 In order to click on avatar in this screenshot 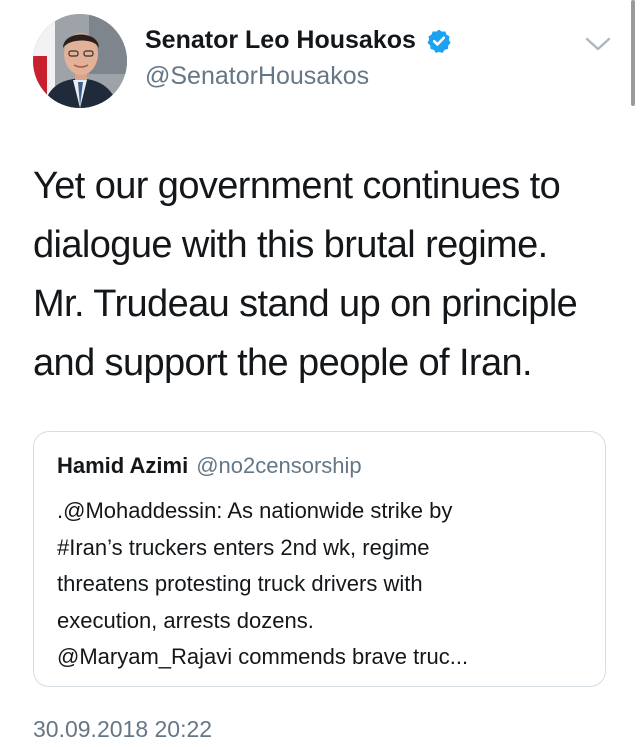, I will do `click(80, 61)`.